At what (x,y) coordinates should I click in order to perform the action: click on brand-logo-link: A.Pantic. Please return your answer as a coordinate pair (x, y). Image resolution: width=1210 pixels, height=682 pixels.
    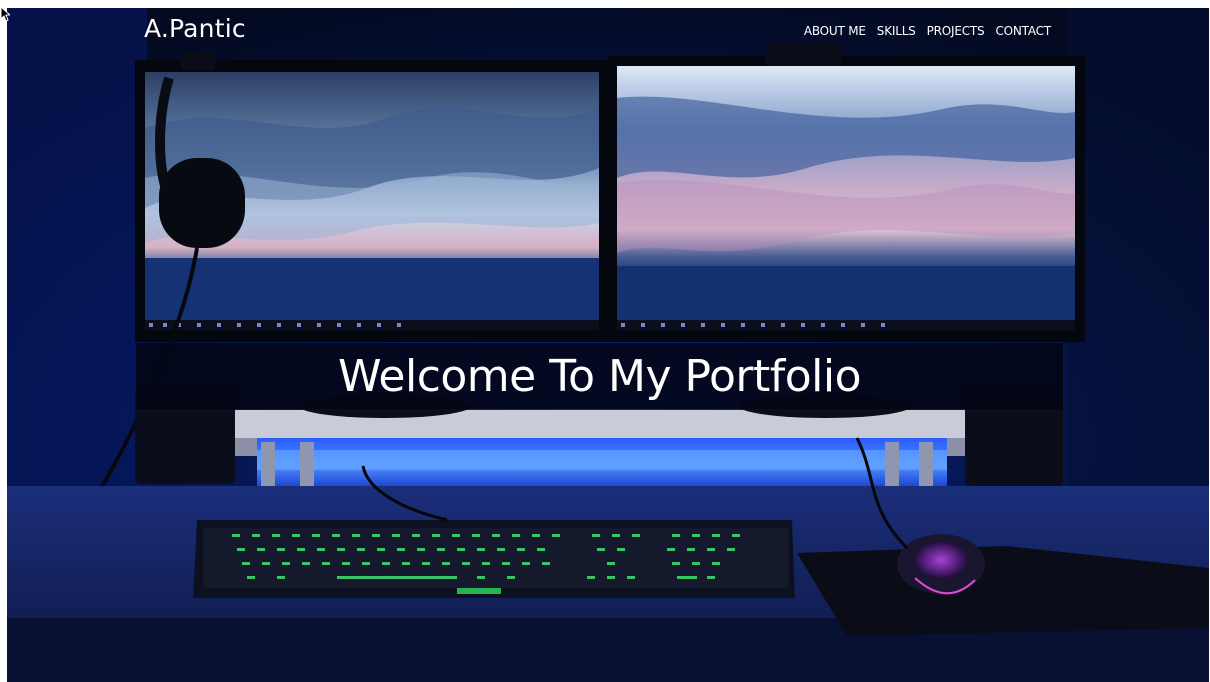
    Looking at the image, I should click on (195, 28).